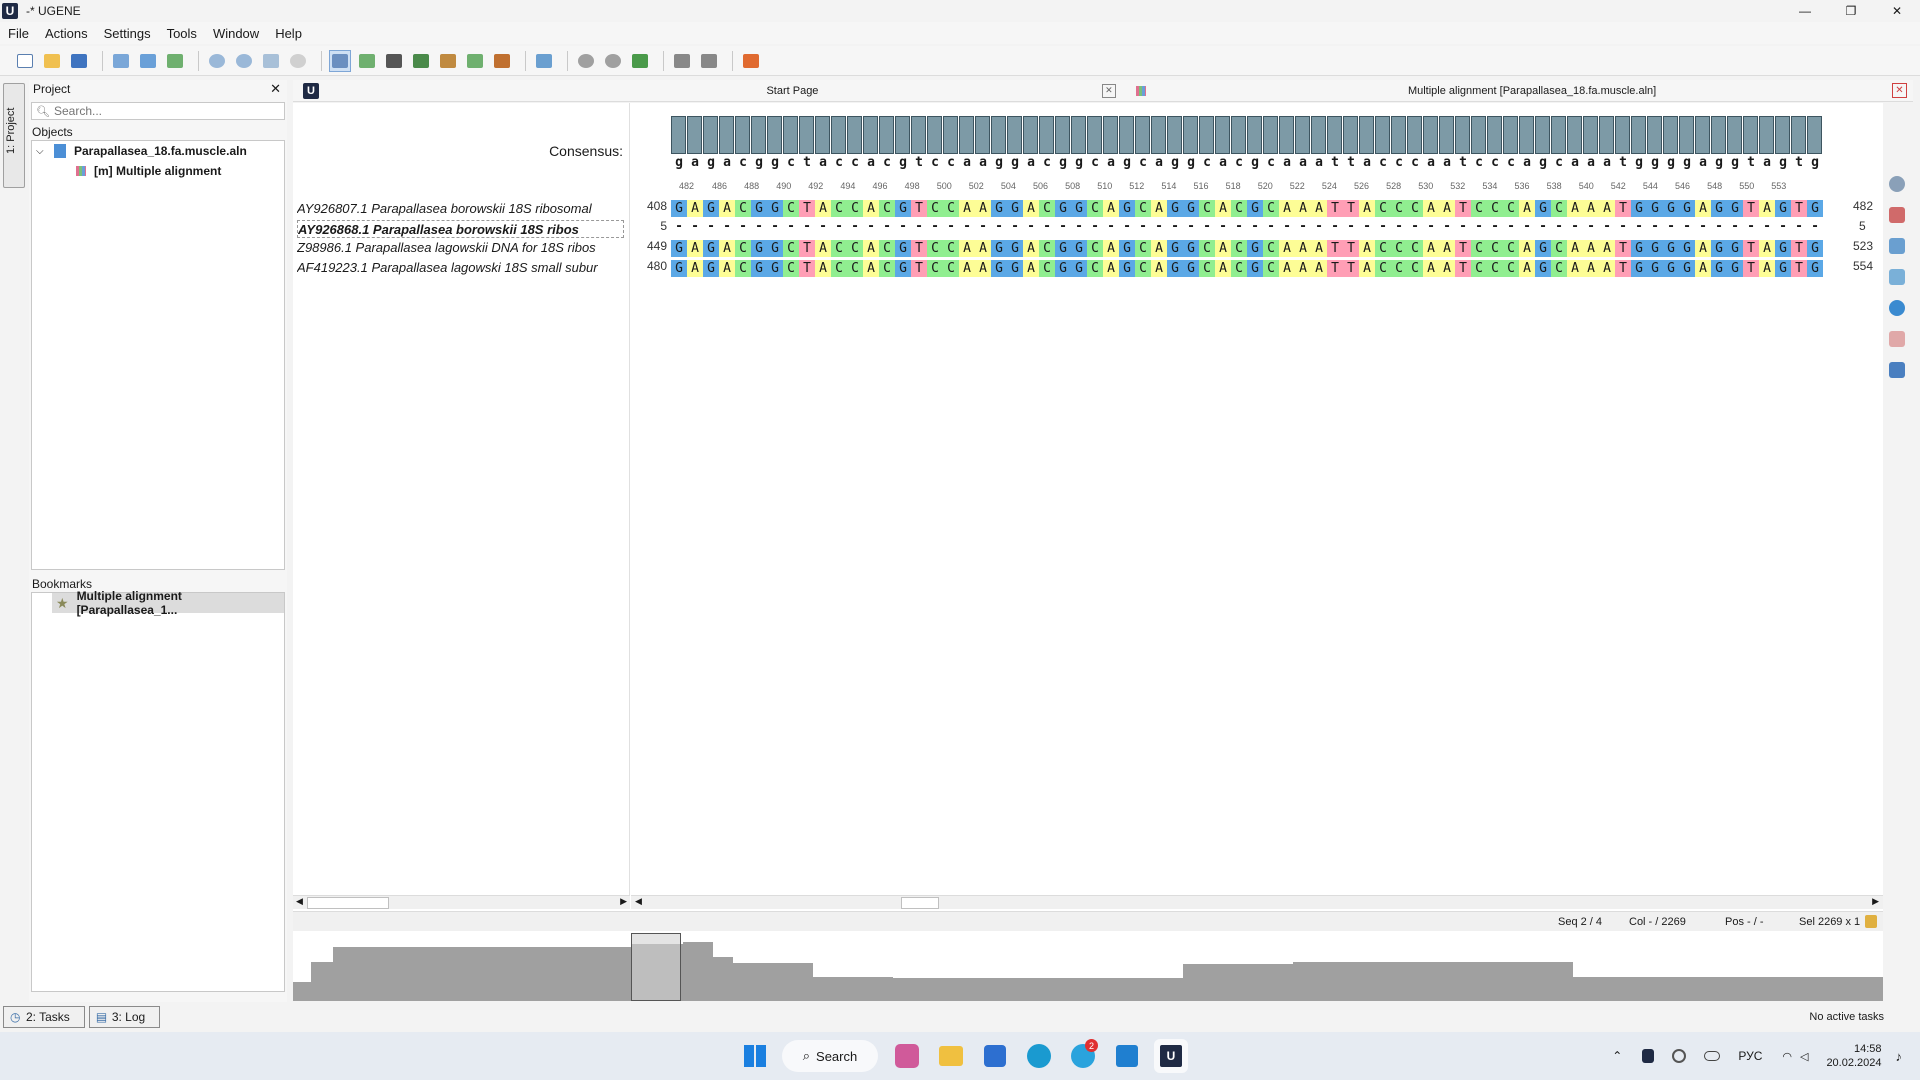  Describe the element at coordinates (461, 902) in the screenshot. I see `names-hscroll: ◀ ▶` at that location.